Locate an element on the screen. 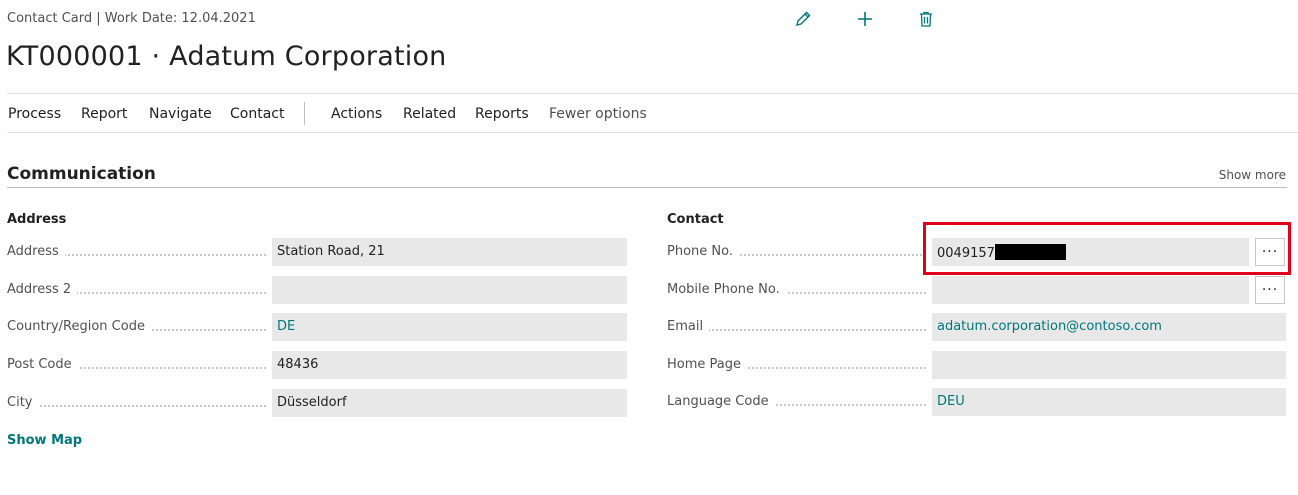 This screenshot has height=495, width=1298. home-page-input is located at coordinates (1109, 365).